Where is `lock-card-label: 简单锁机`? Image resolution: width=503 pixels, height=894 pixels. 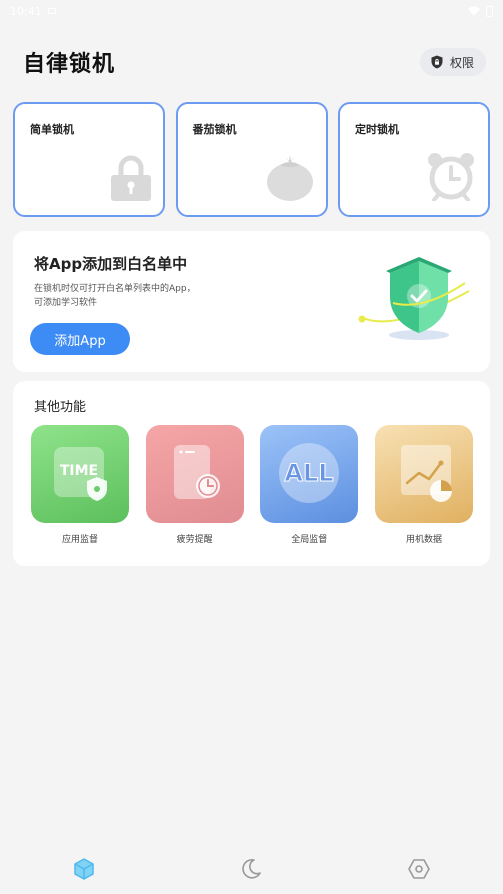
lock-card-label: 简单锁机 is located at coordinates (52, 129).